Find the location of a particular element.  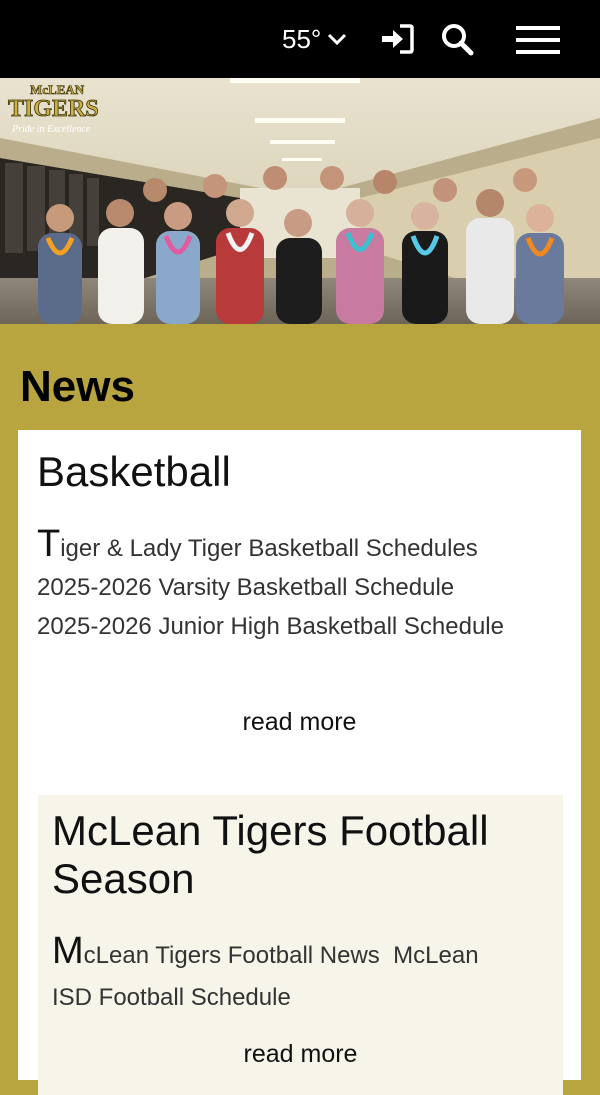

excerpt-line: McLean Tigers Football News McLean is located at coordinates (302, 953).